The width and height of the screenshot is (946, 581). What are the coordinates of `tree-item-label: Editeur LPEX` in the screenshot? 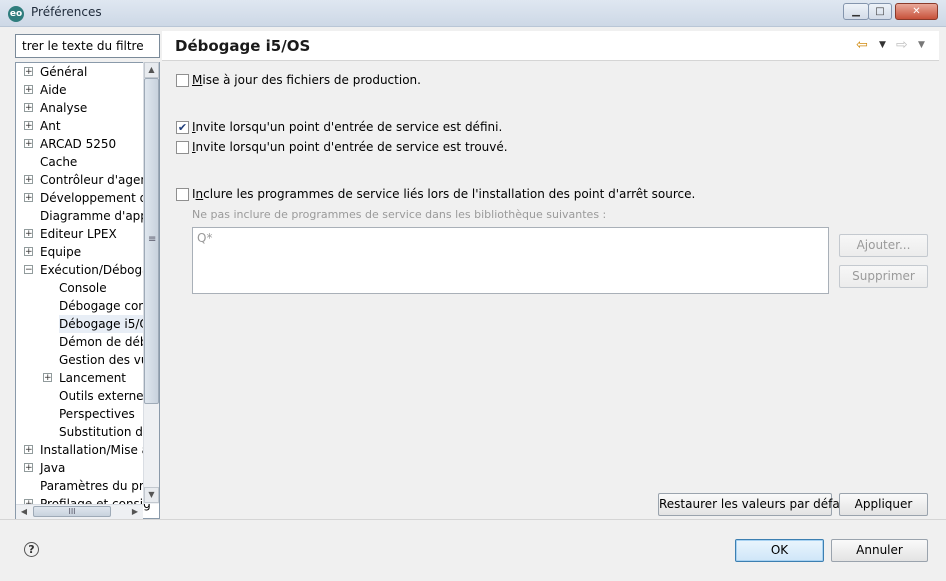 It's located at (78, 234).